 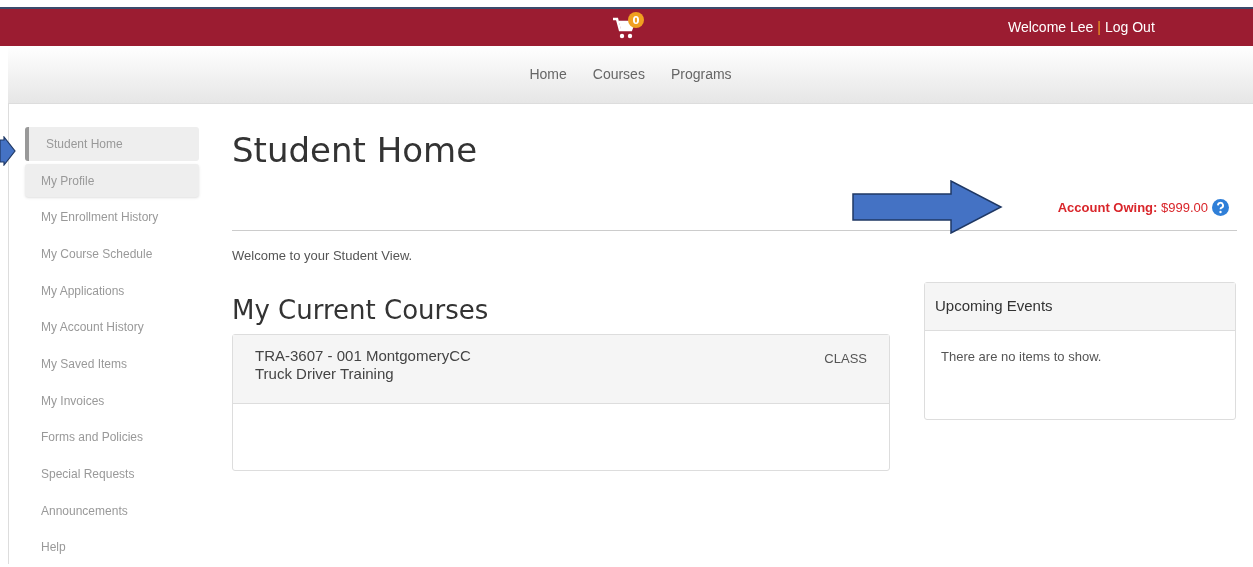 What do you see at coordinates (112, 437) in the screenshot?
I see `sidebar-item: Forms and Policies` at bounding box center [112, 437].